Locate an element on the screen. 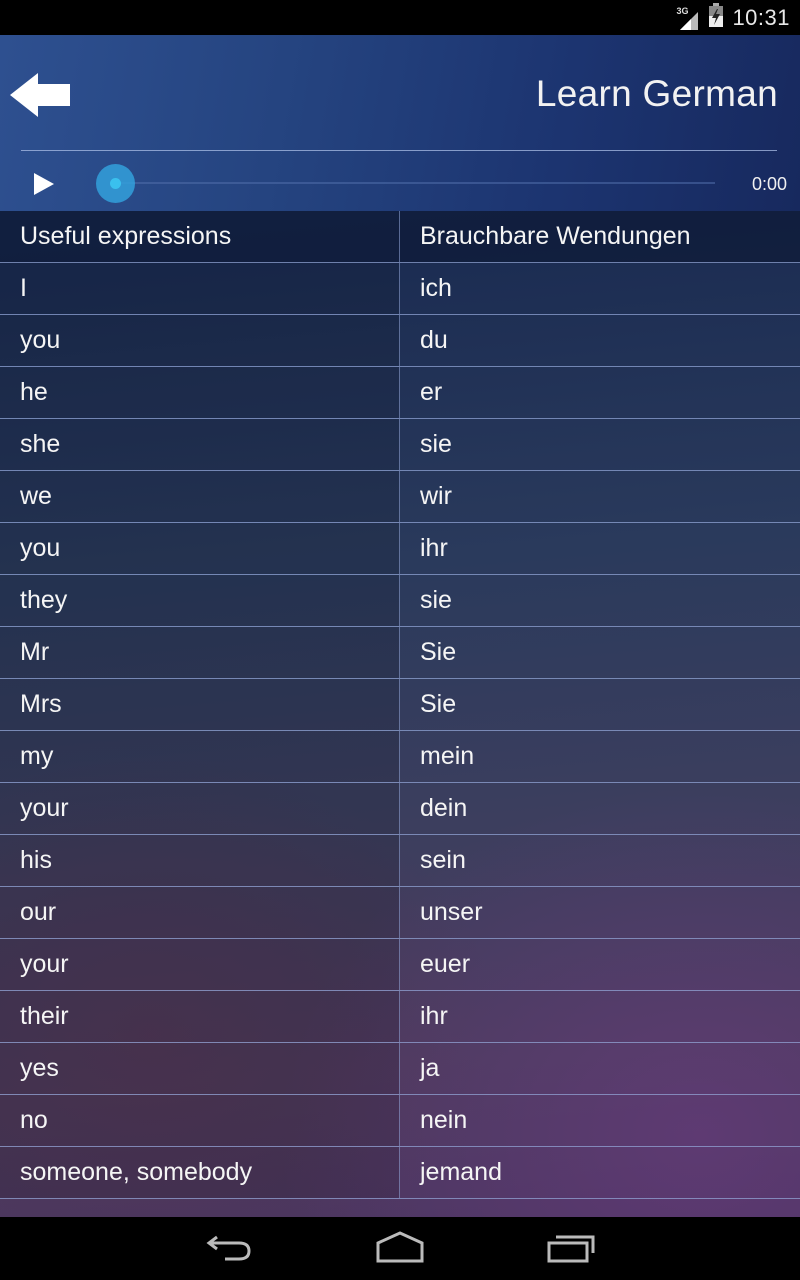  english-cell: yes is located at coordinates (200, 1068).